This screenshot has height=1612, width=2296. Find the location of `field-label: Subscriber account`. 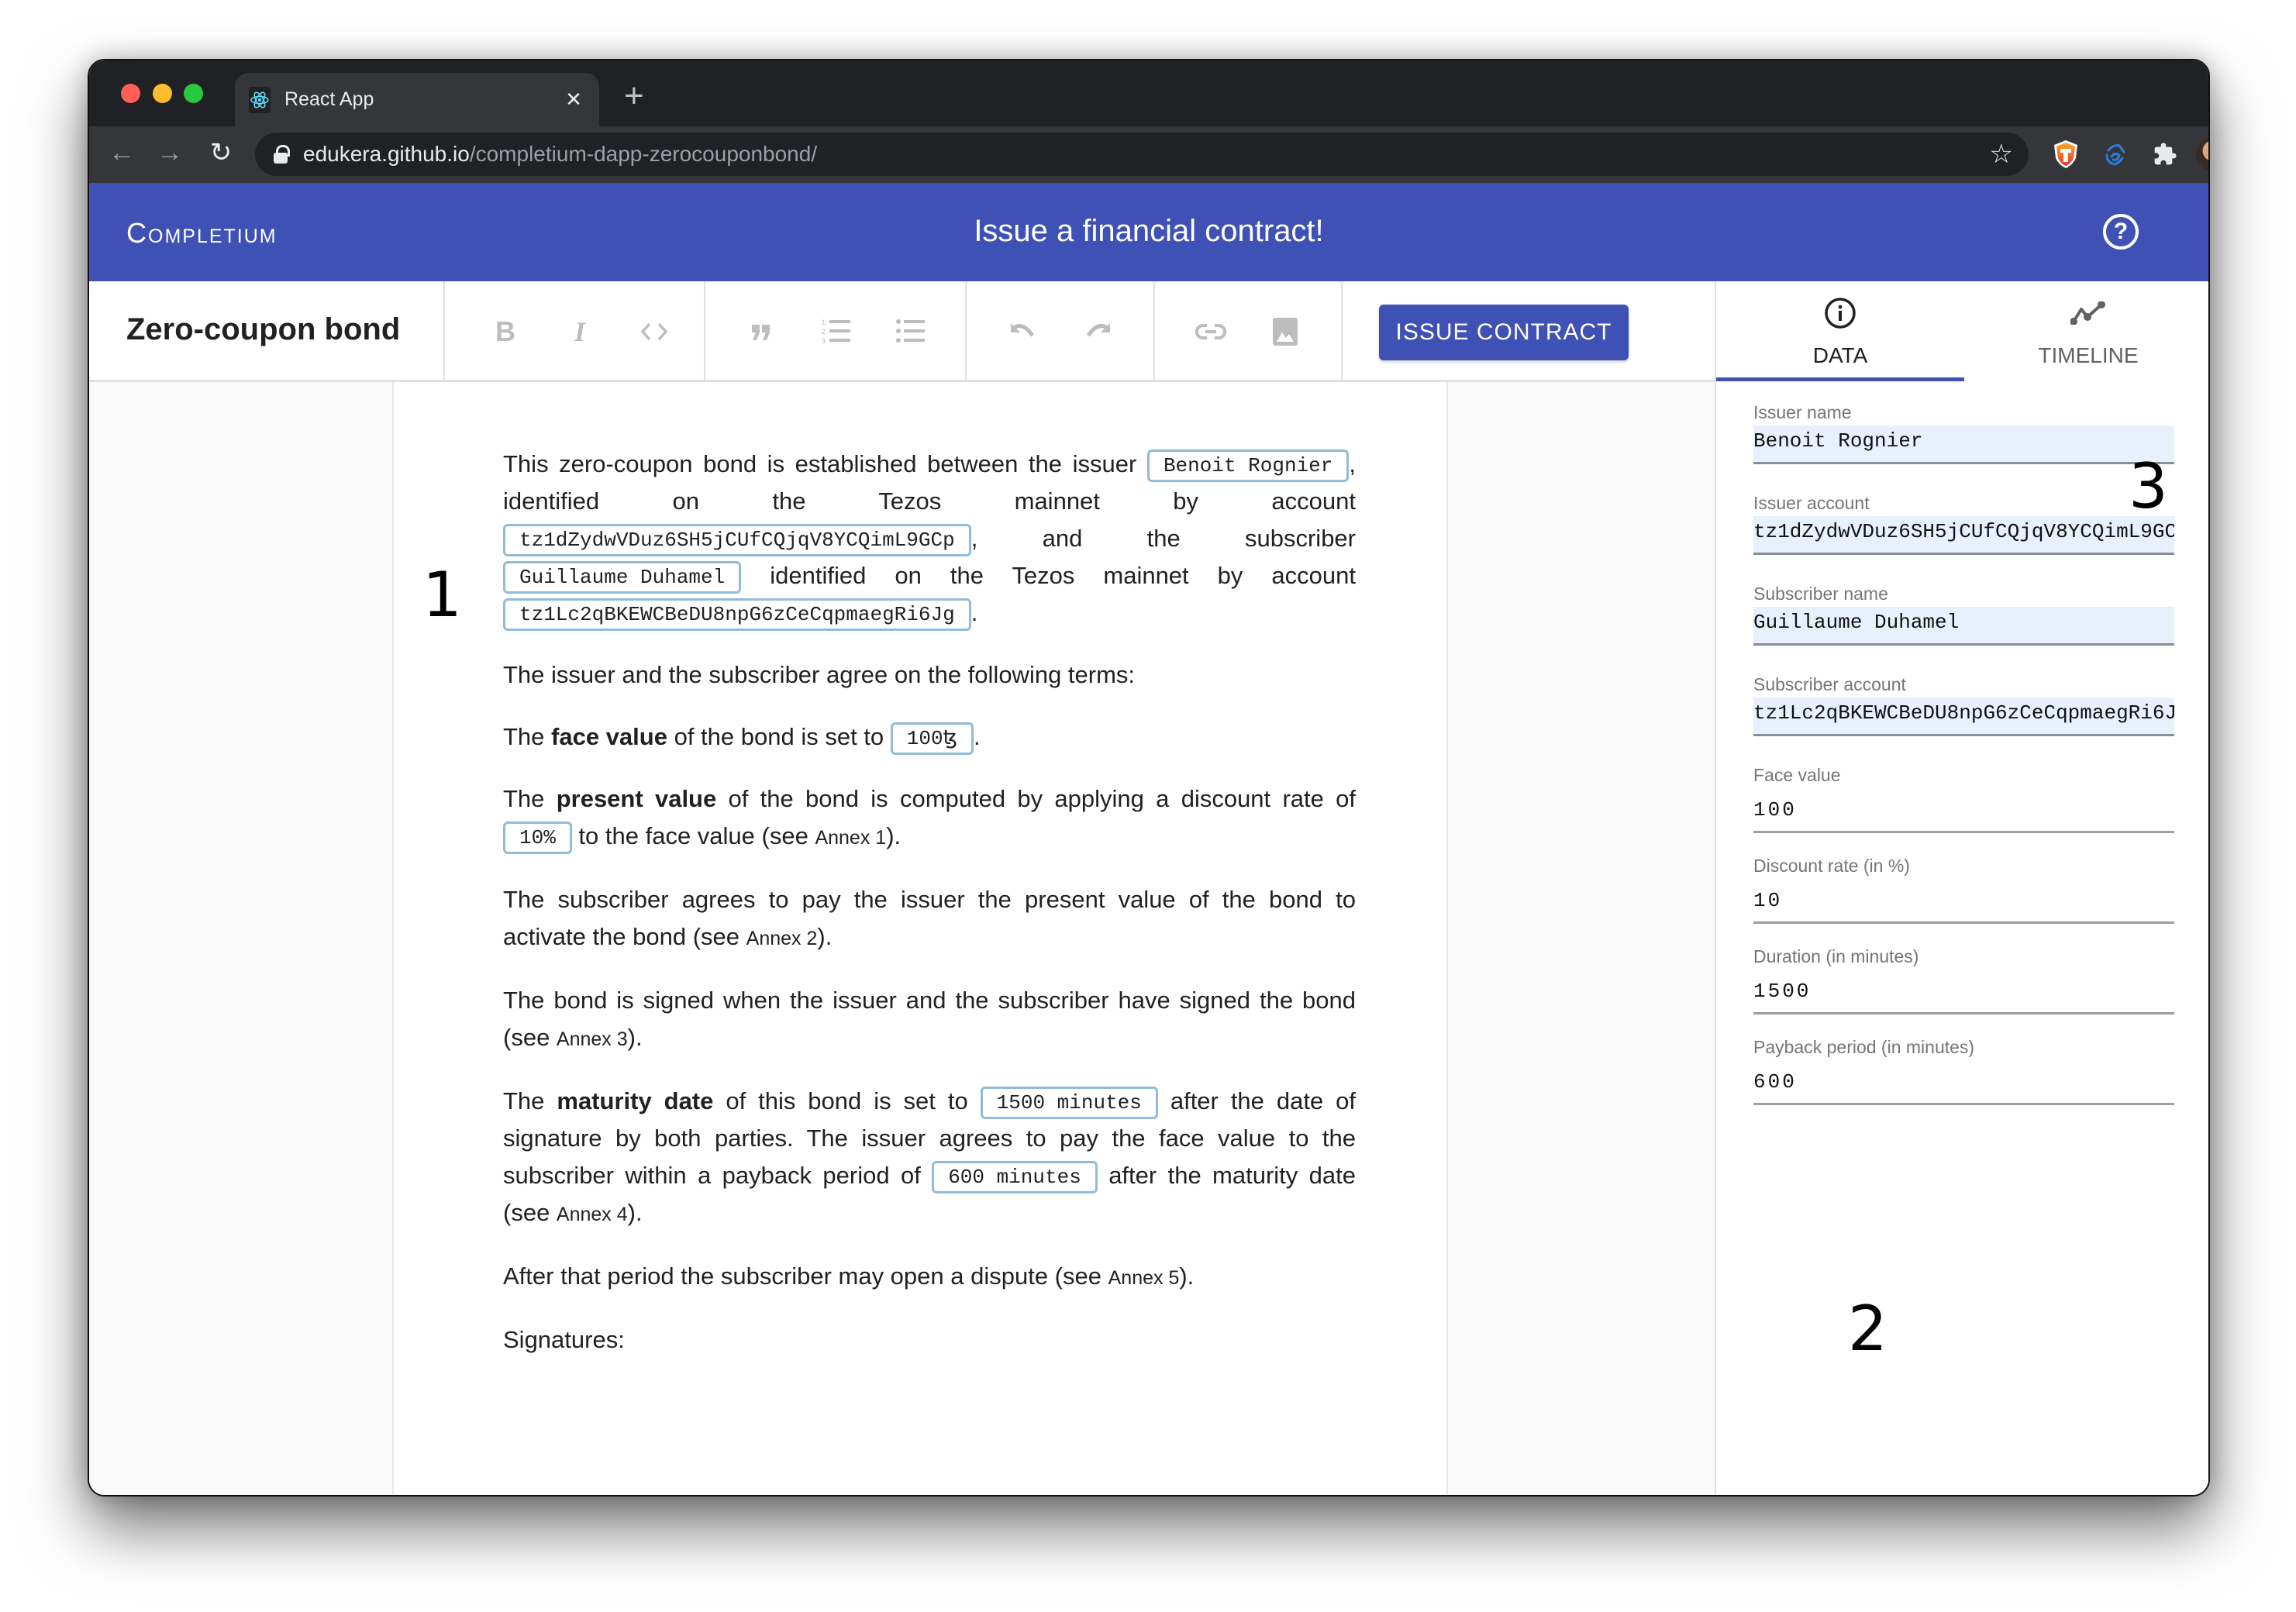

field-label: Subscriber account is located at coordinates (1829, 684).